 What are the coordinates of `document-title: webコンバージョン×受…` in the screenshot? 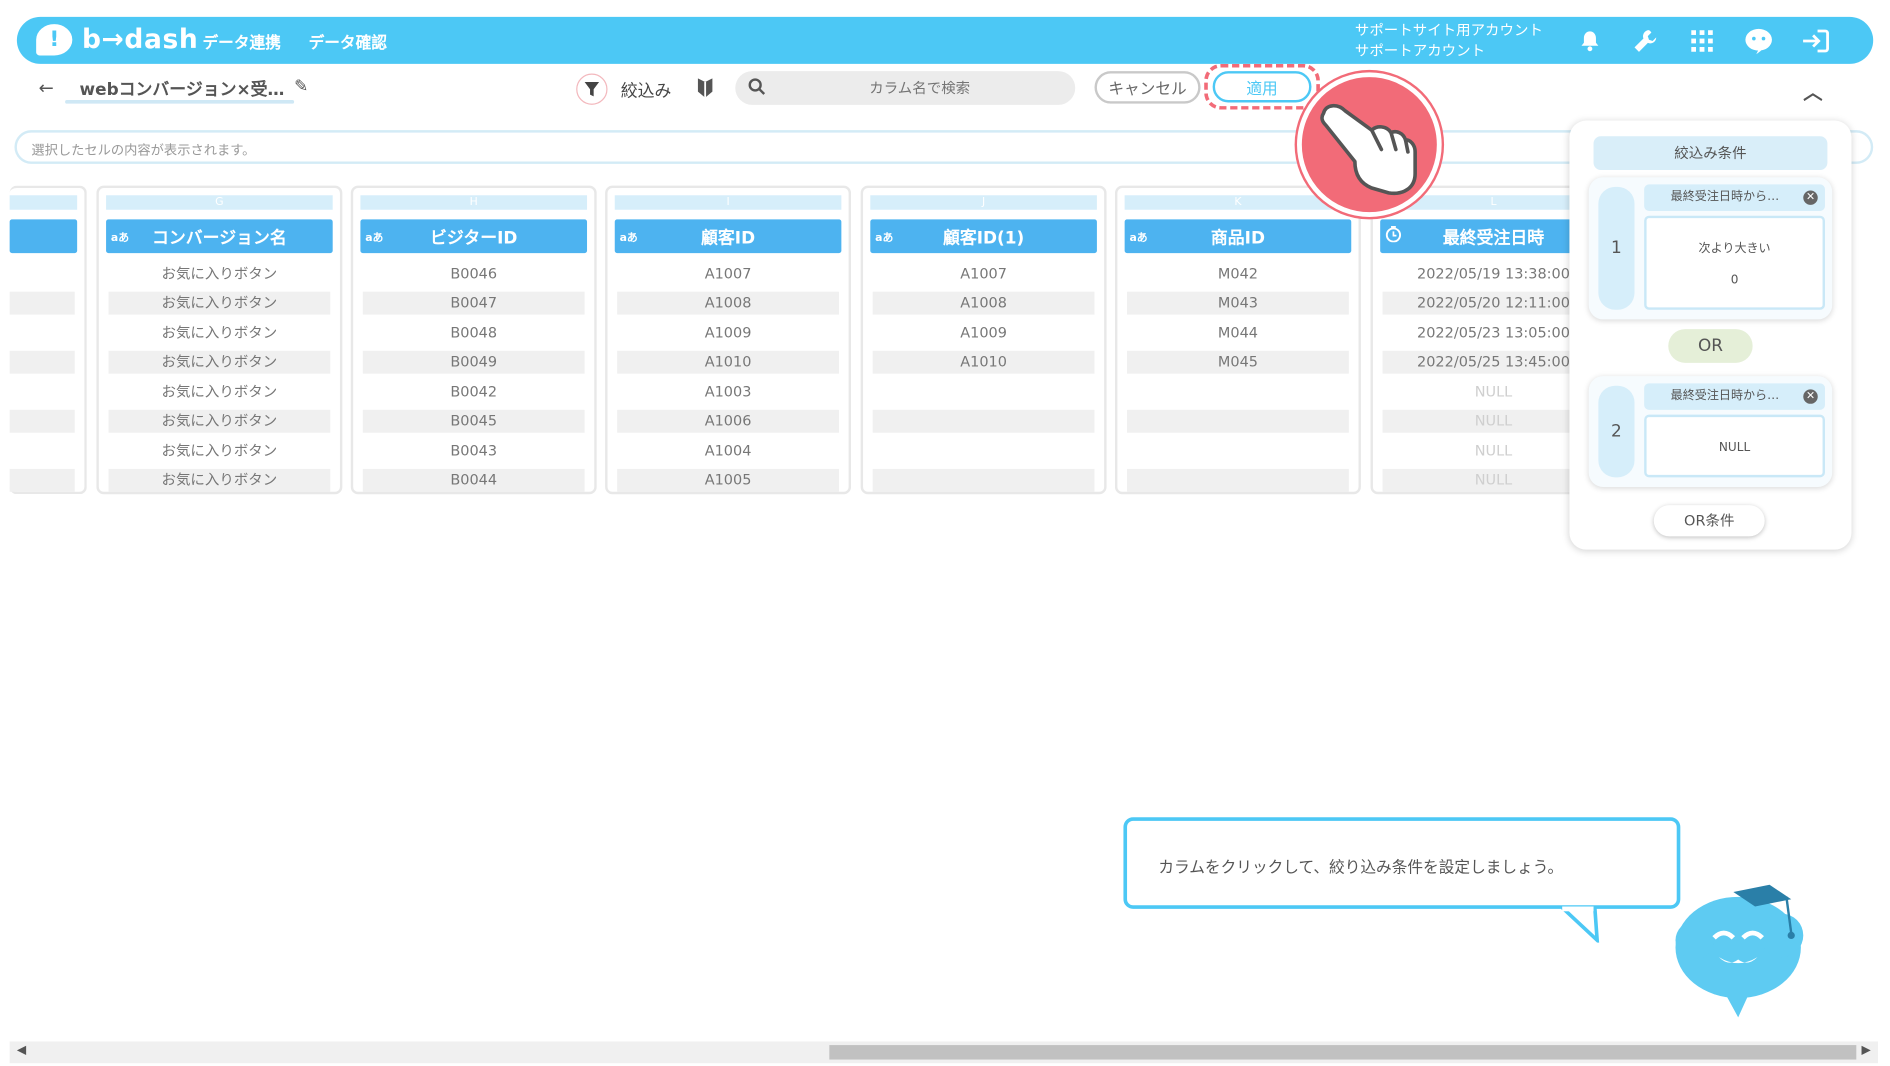 It's located at (182, 89).